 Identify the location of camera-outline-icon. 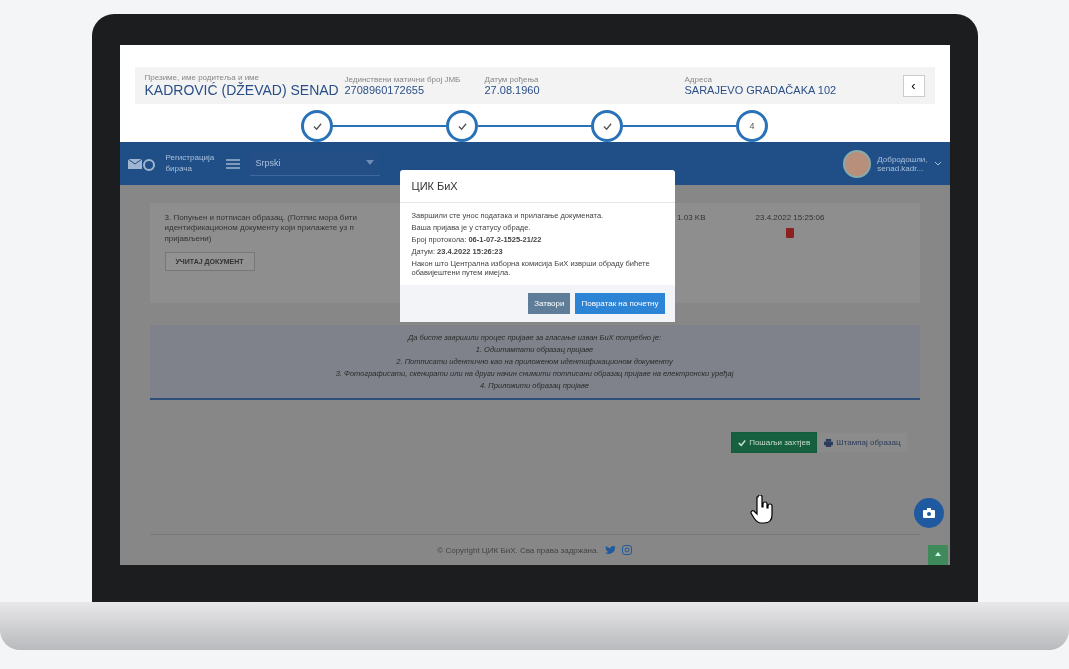
(626, 550).